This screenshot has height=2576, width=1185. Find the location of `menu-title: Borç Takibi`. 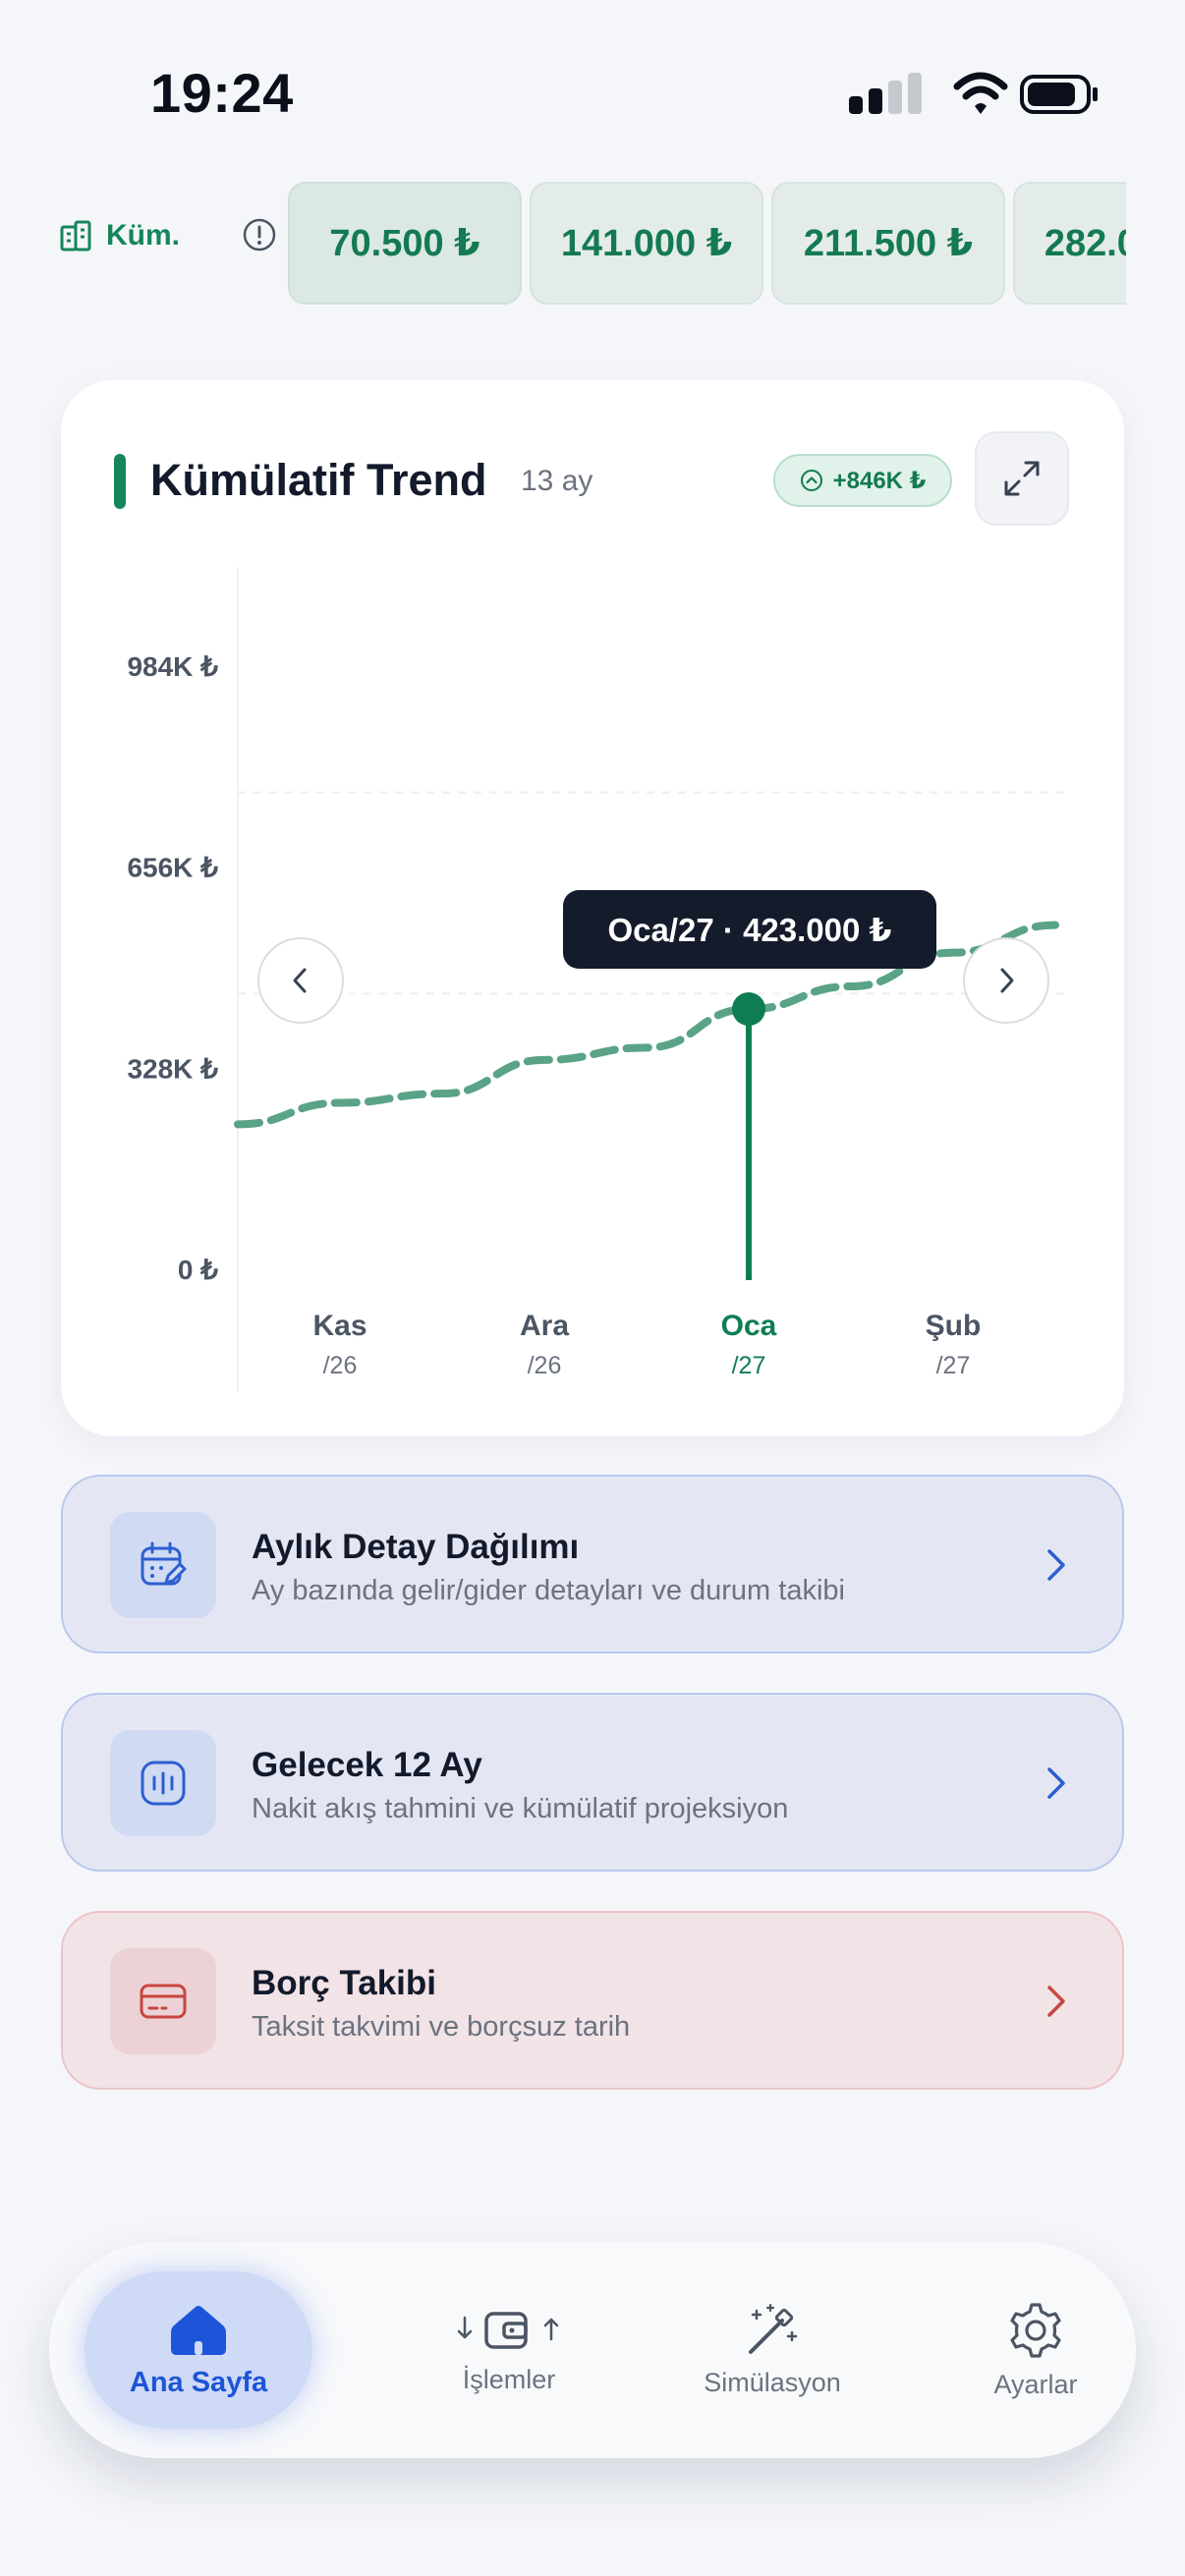

menu-title: Borç Takibi is located at coordinates (345, 1983).